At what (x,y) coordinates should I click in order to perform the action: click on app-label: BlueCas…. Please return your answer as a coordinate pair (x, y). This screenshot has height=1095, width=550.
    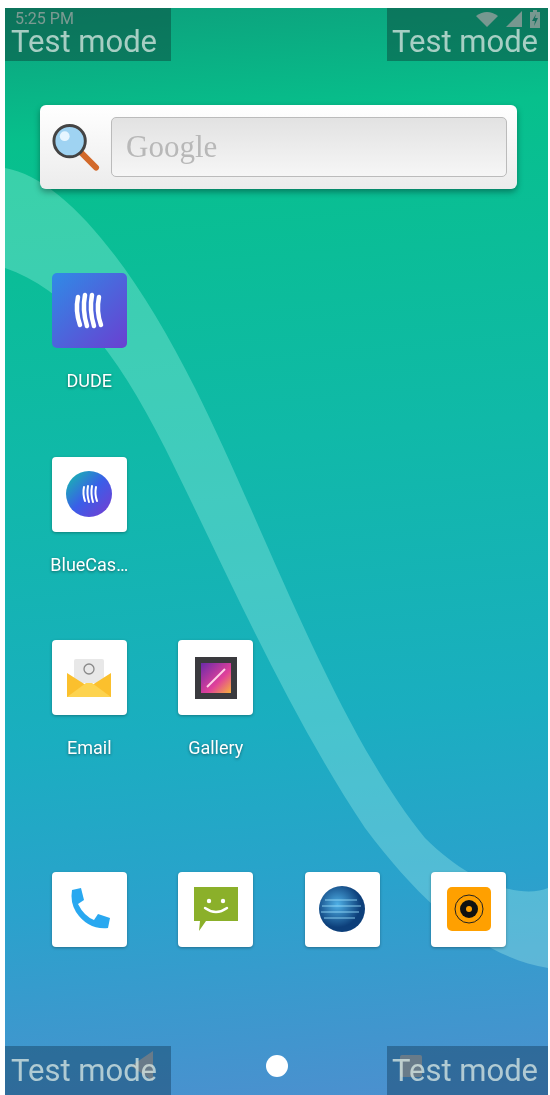
    Looking at the image, I should click on (89, 564).